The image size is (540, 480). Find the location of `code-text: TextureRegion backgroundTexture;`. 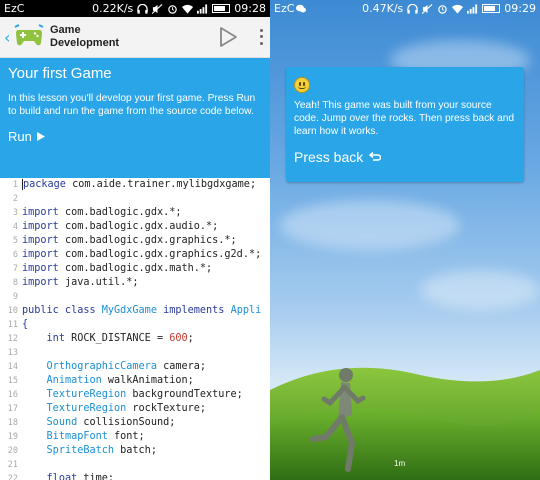

code-text: TextureRegion backgroundTexture; is located at coordinates (144, 394).